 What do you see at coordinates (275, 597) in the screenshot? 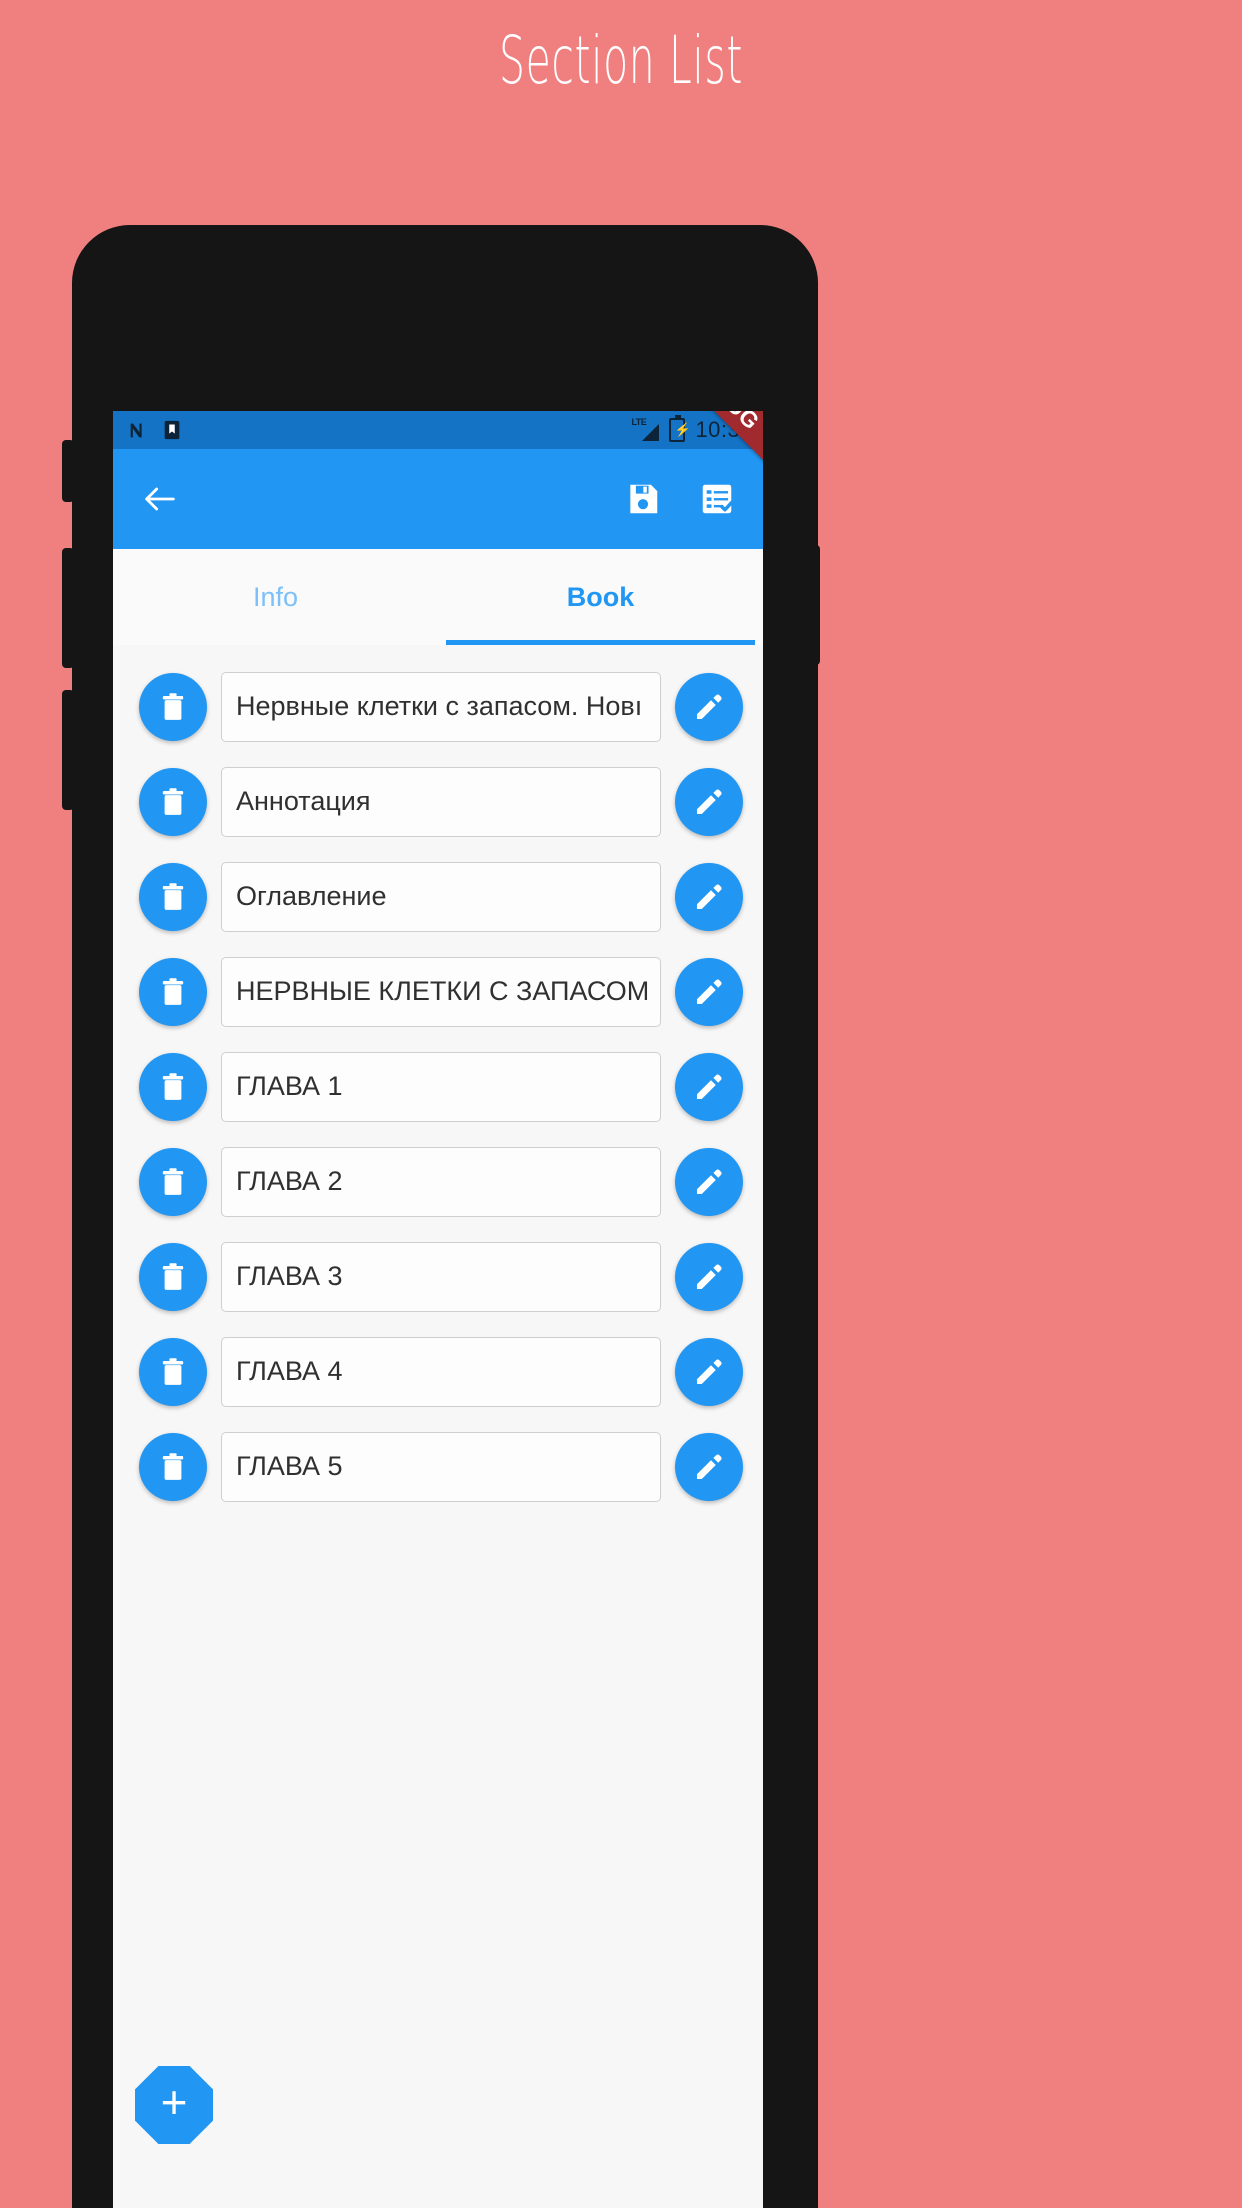
I see `tab-info: Info` at bounding box center [275, 597].